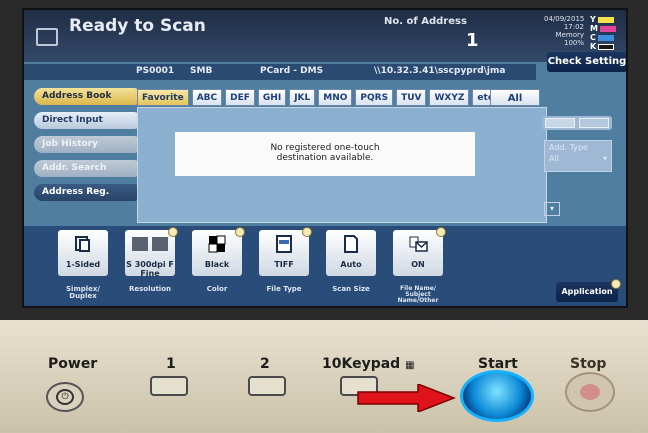 This screenshot has height=433, width=648. I want to click on toner-levels: Y M C K, so click(608, 33).